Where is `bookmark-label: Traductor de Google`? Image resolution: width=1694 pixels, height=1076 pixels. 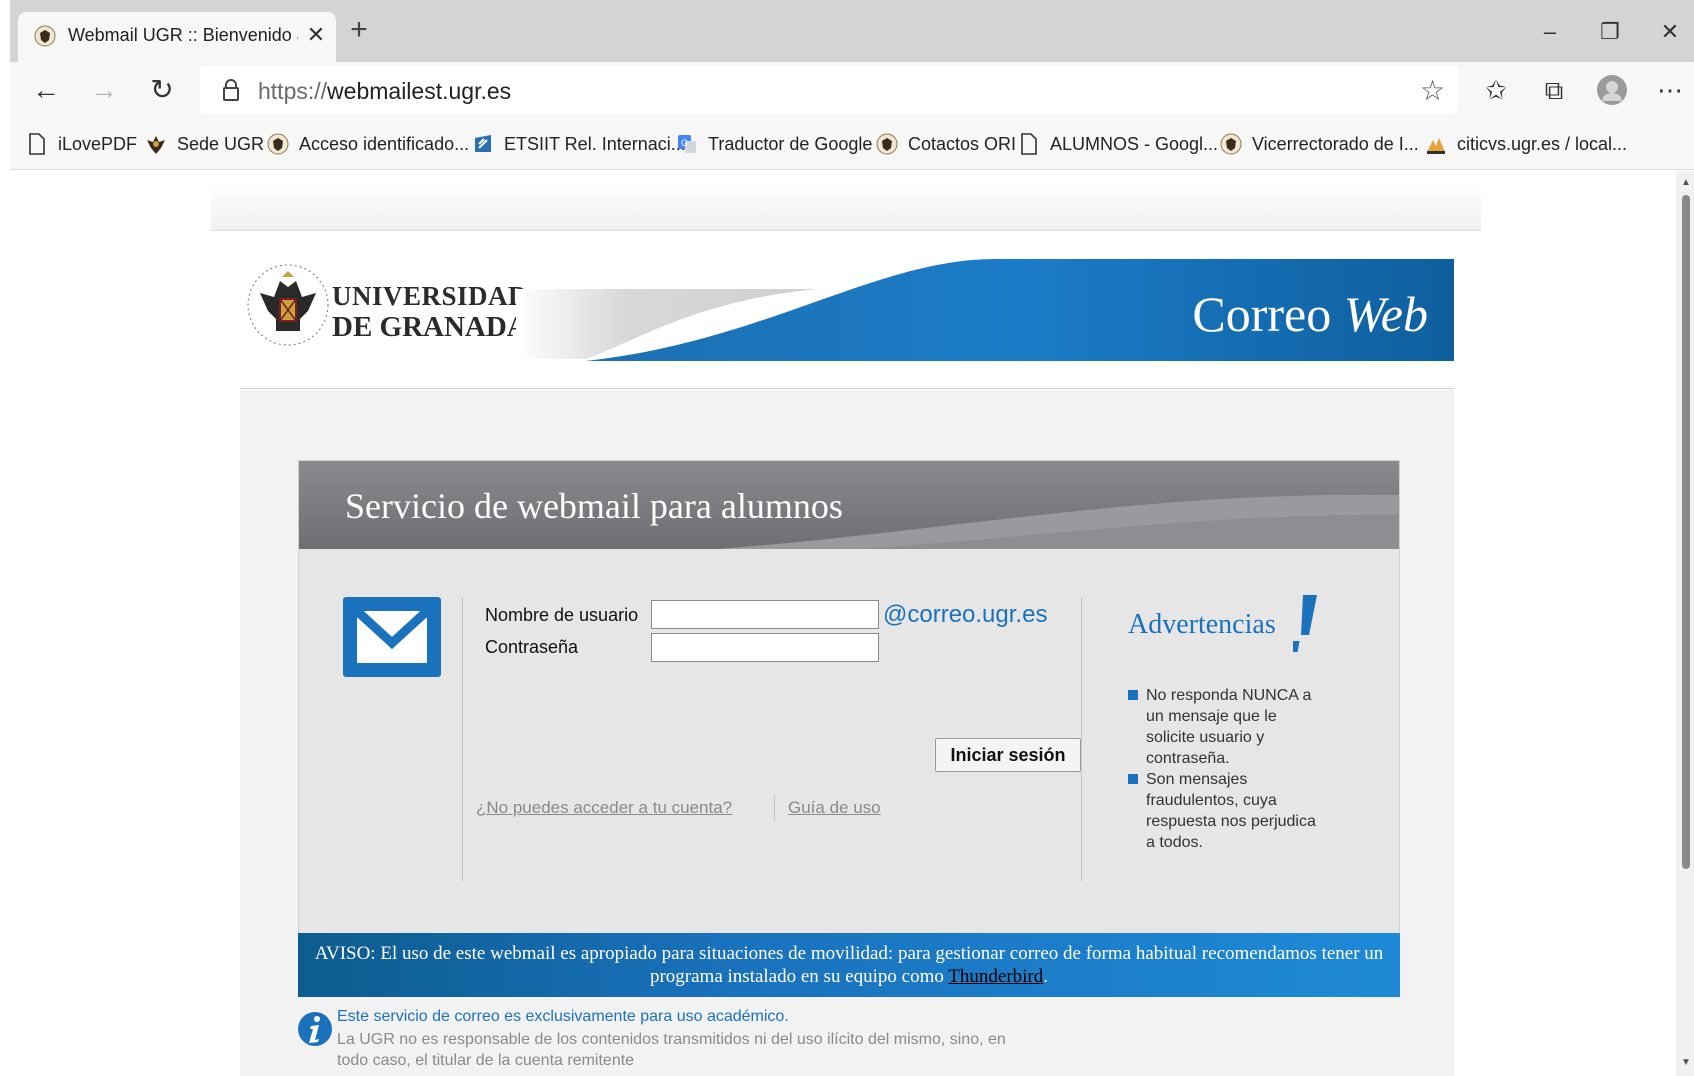 bookmark-label: Traductor de Google is located at coordinates (790, 143).